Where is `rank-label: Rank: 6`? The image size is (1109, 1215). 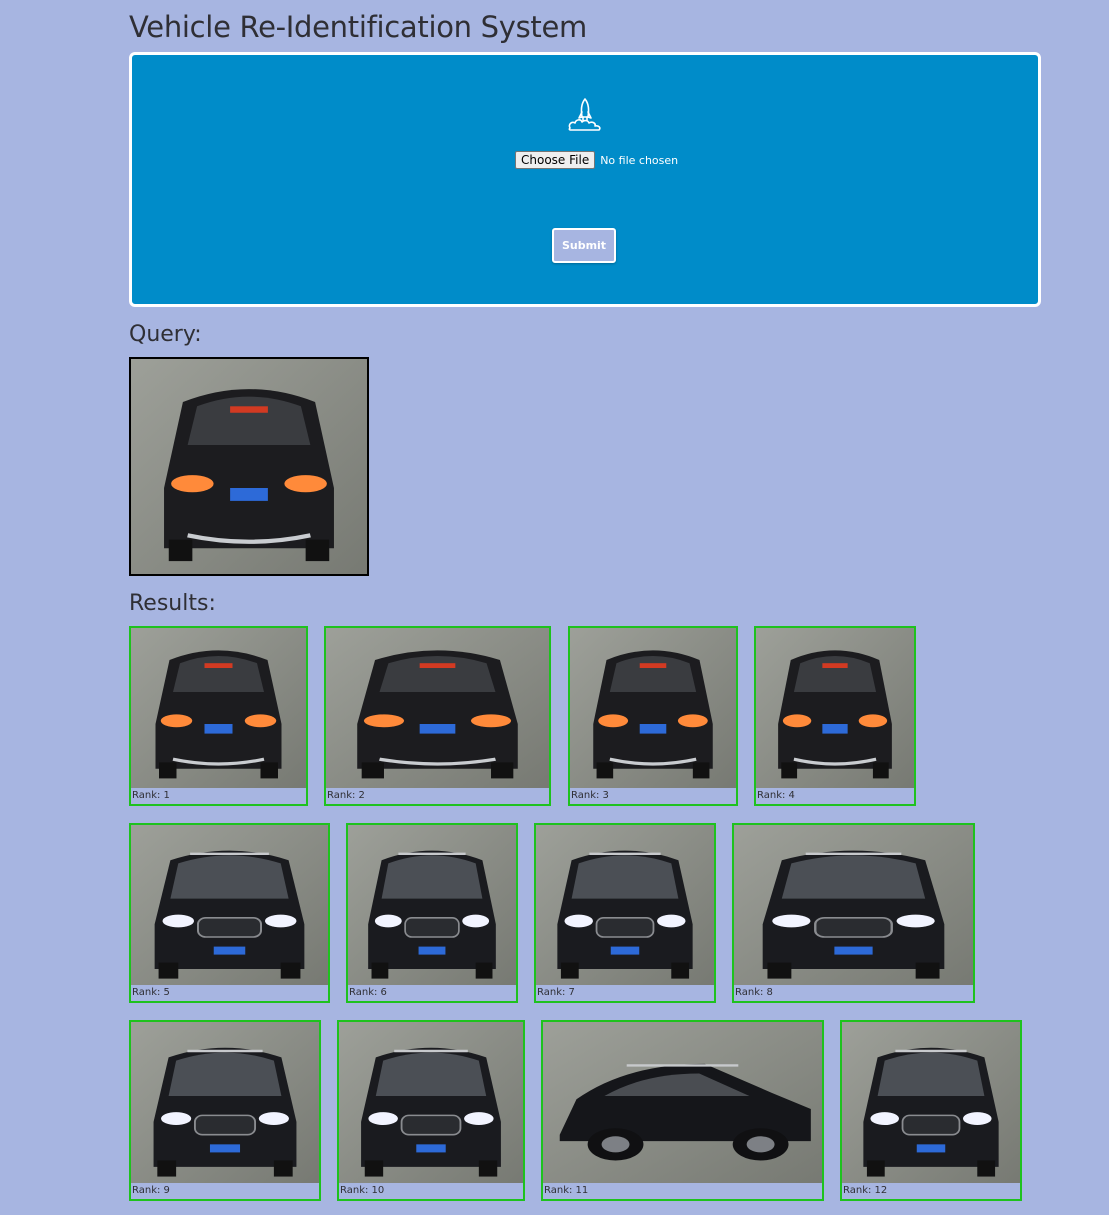
rank-label: Rank: 6 is located at coordinates (368, 992).